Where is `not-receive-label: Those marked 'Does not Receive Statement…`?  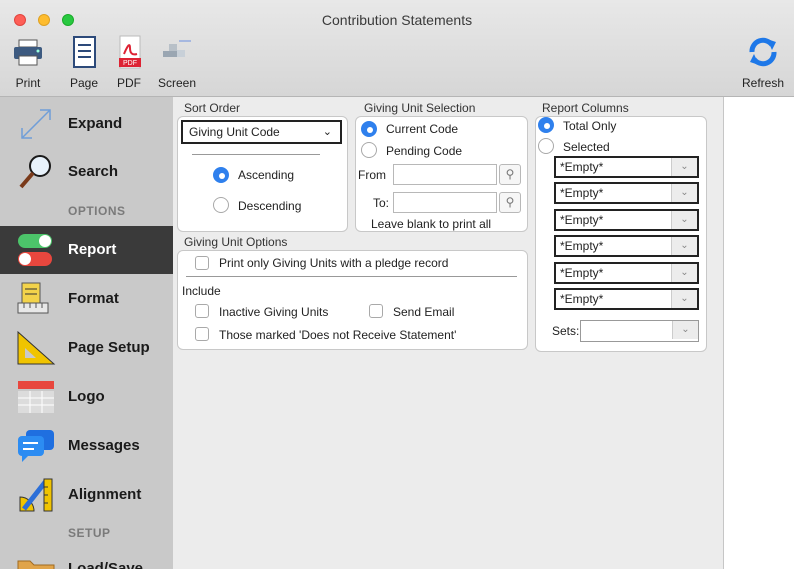
not-receive-label: Those marked 'Does not Receive Statement… is located at coordinates (338, 335).